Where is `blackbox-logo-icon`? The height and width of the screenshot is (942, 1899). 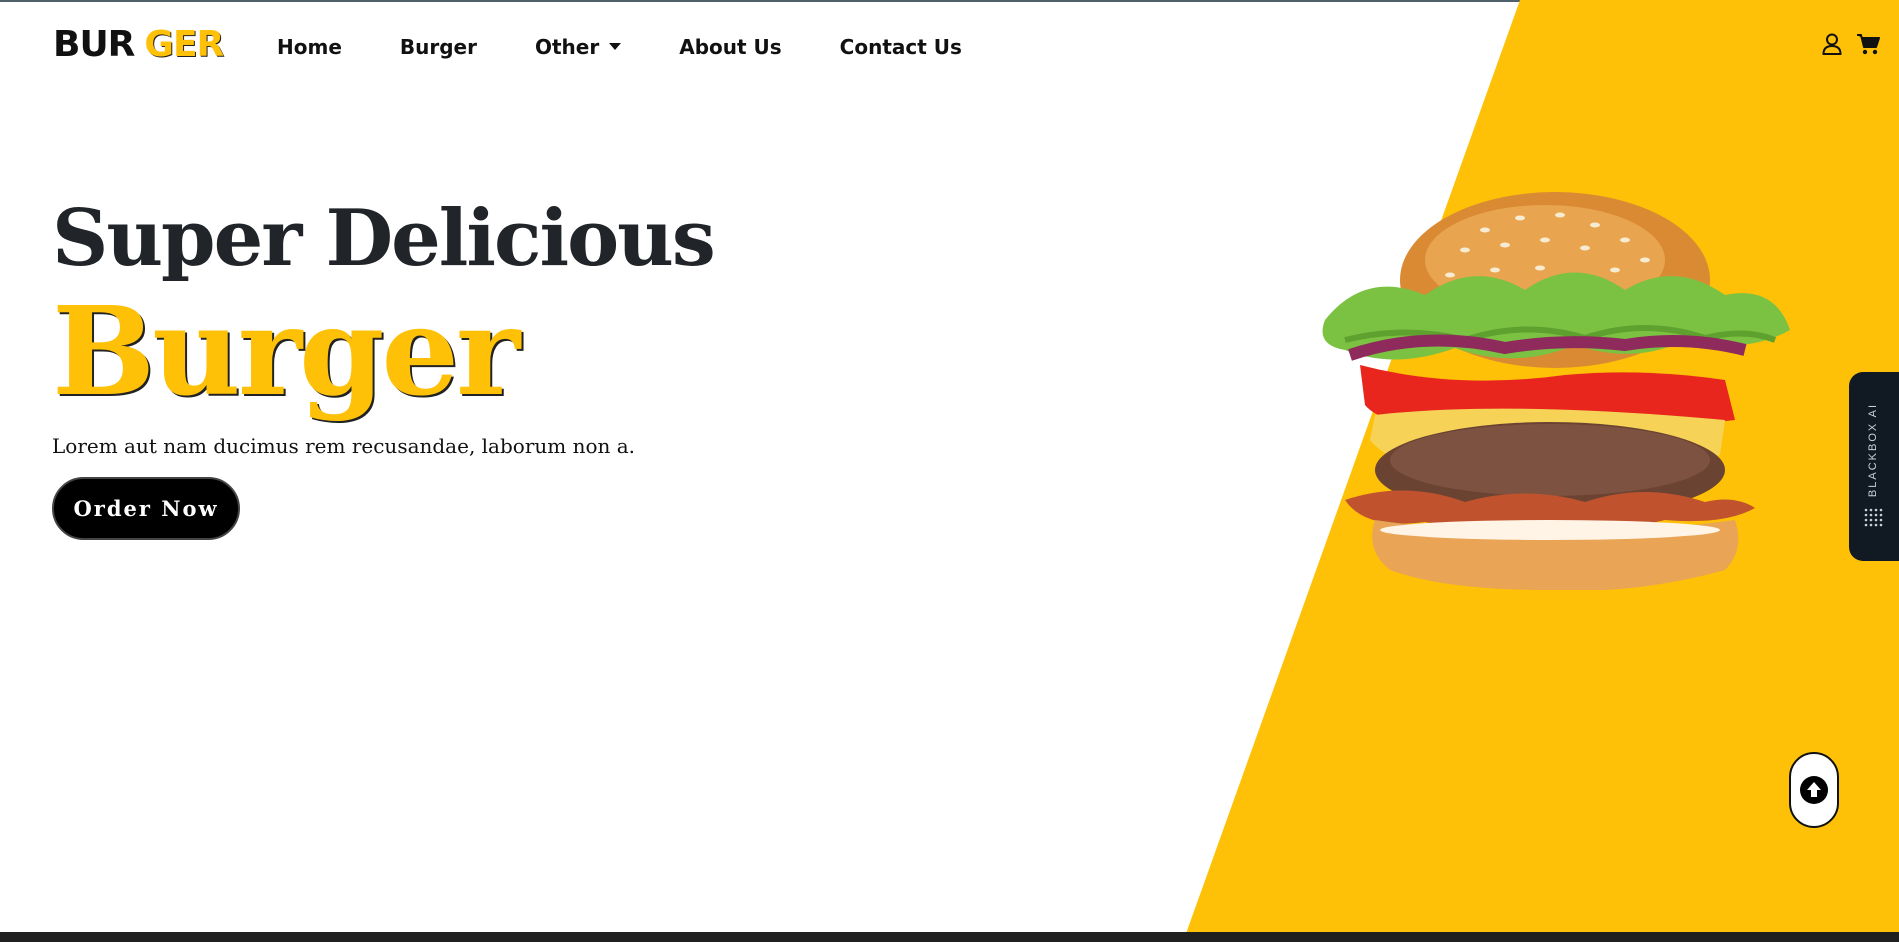 blackbox-logo-icon is located at coordinates (1873, 517).